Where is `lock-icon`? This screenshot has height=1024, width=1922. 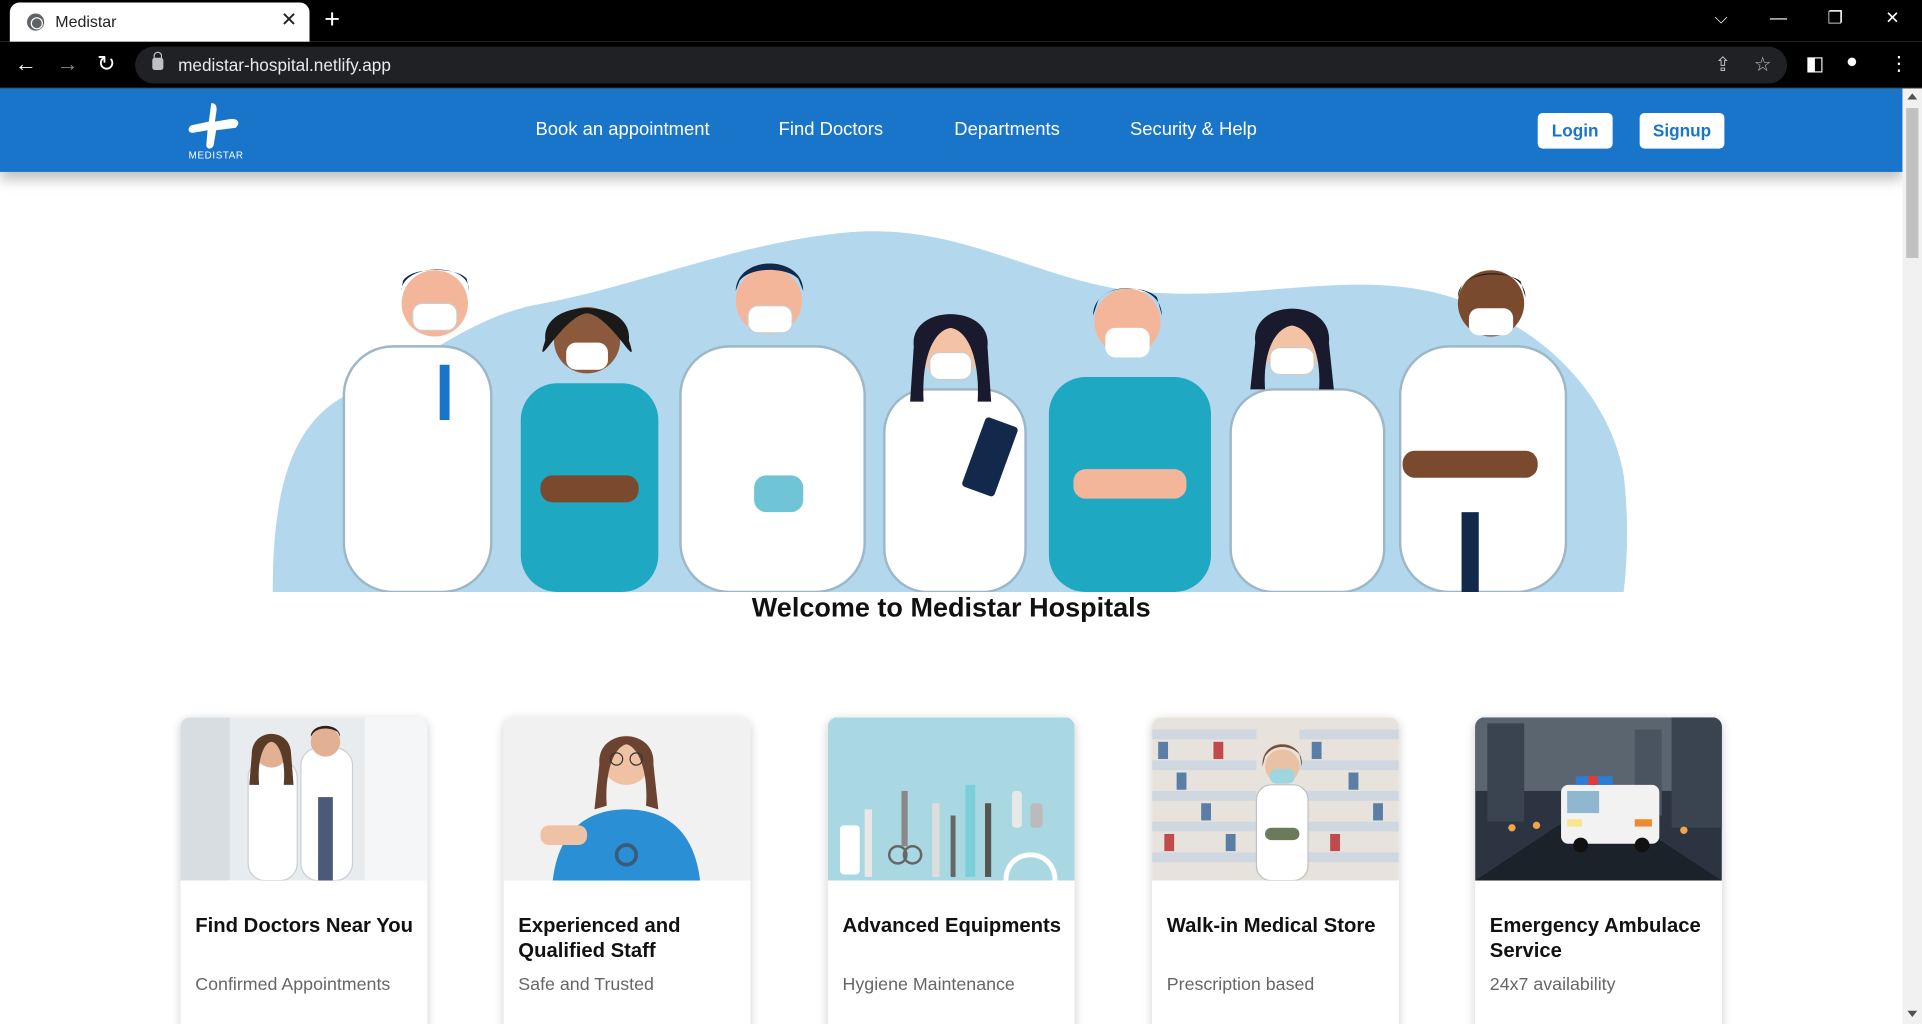
lock-icon is located at coordinates (158, 61).